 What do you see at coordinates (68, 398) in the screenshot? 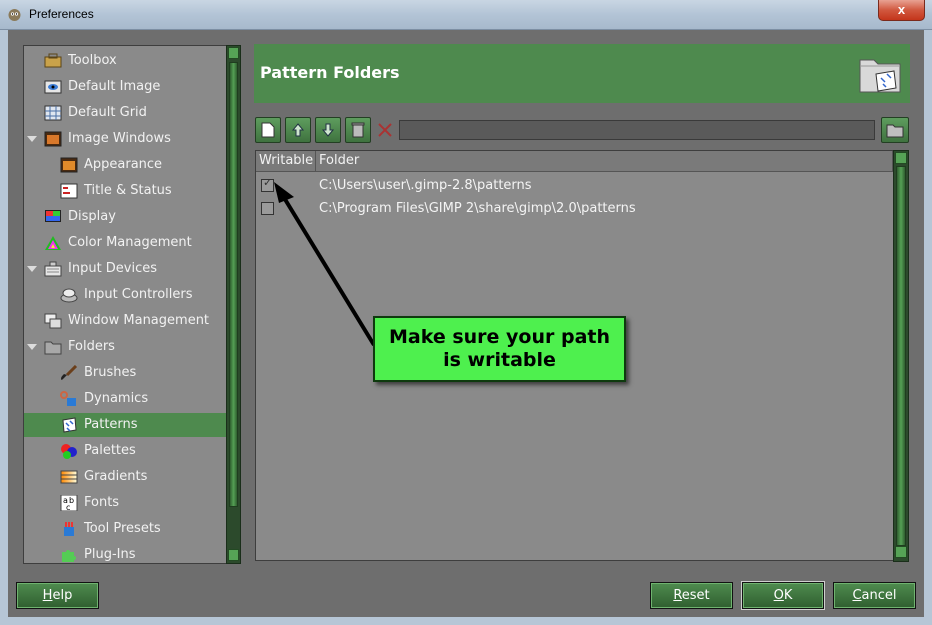
I see `dynamics-icon` at bounding box center [68, 398].